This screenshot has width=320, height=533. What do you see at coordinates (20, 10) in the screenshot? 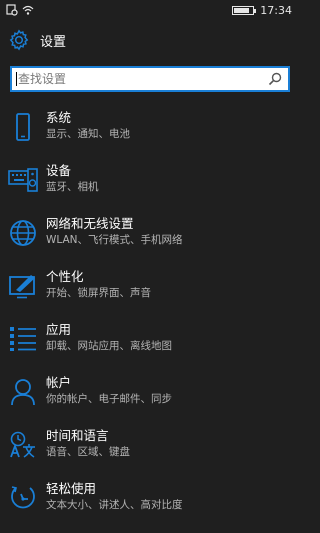
I see `status-icons-left` at bounding box center [20, 10].